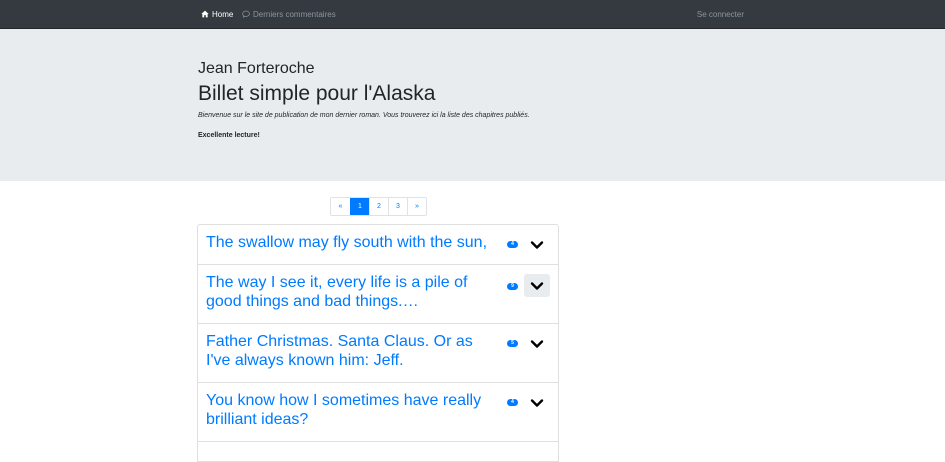 This screenshot has height=462, width=945. Describe the element at coordinates (246, 14) in the screenshot. I see `comment-icon` at that location.